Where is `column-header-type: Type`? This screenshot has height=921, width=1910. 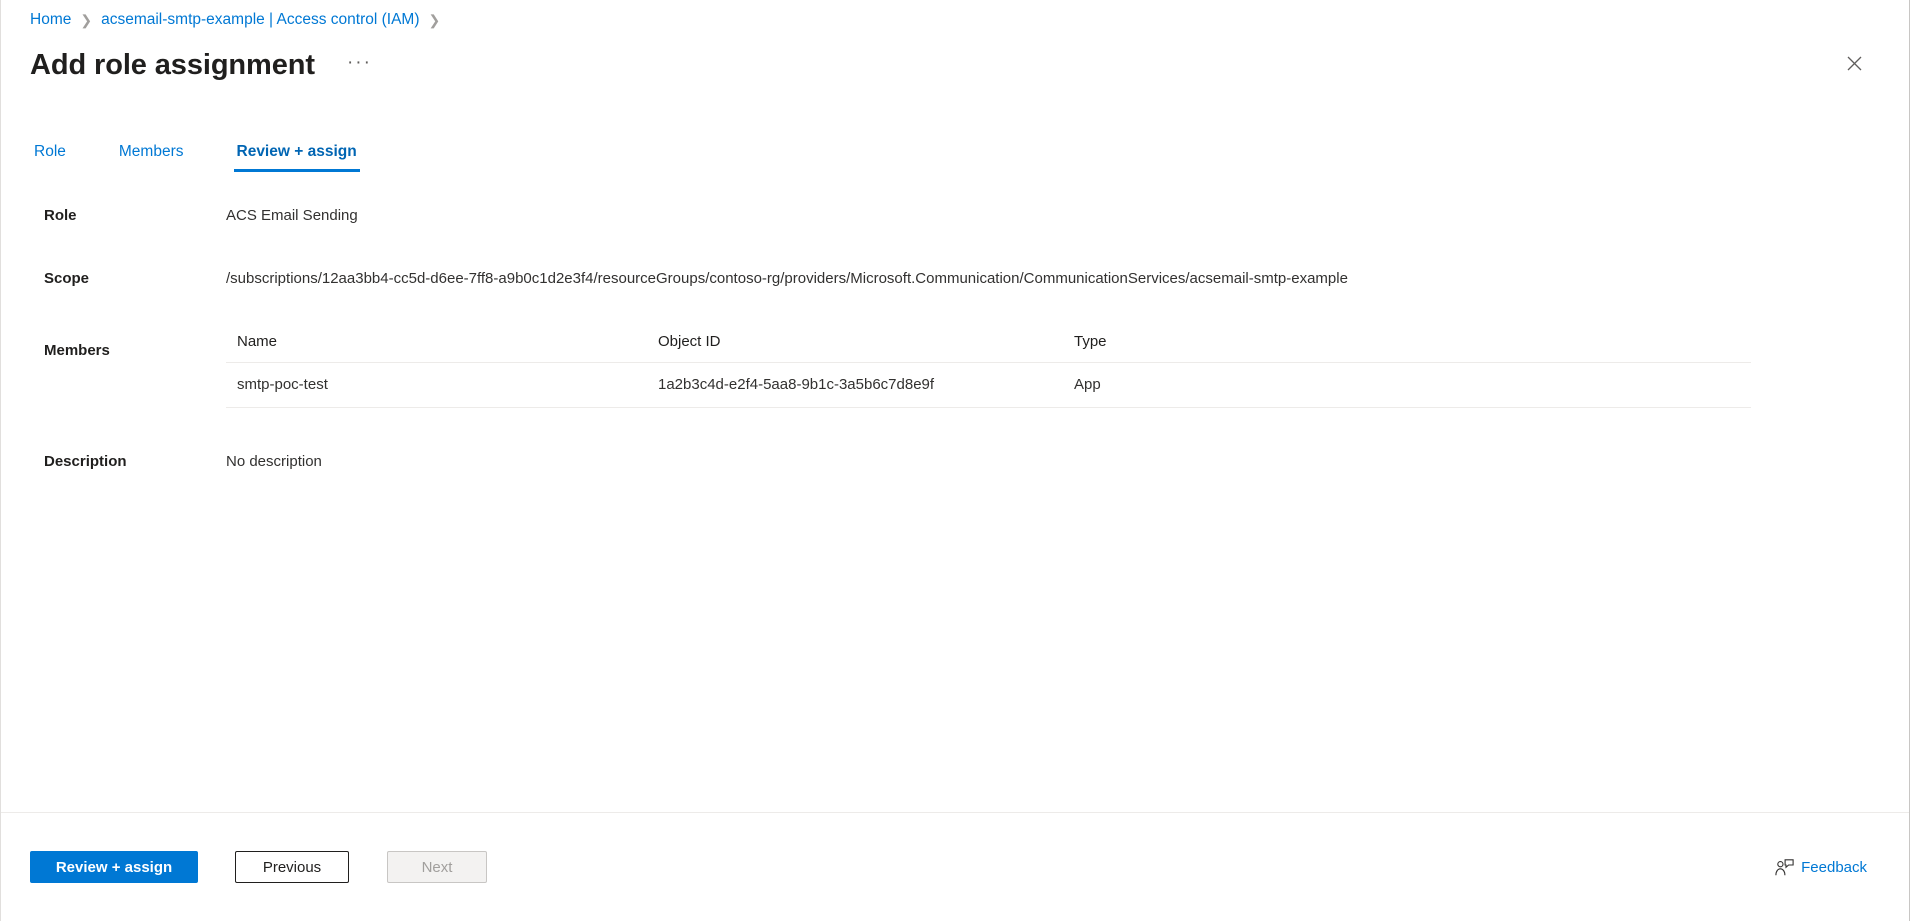
column-header-type: Type is located at coordinates (1407, 348).